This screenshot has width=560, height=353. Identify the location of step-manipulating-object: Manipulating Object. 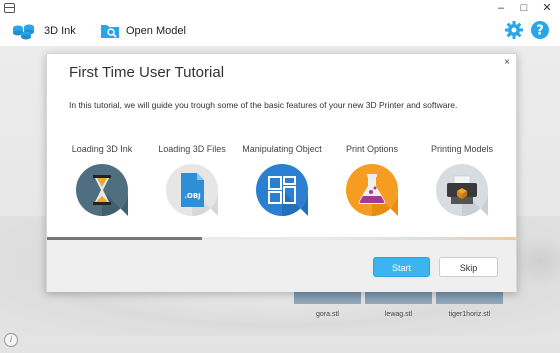
(282, 180).